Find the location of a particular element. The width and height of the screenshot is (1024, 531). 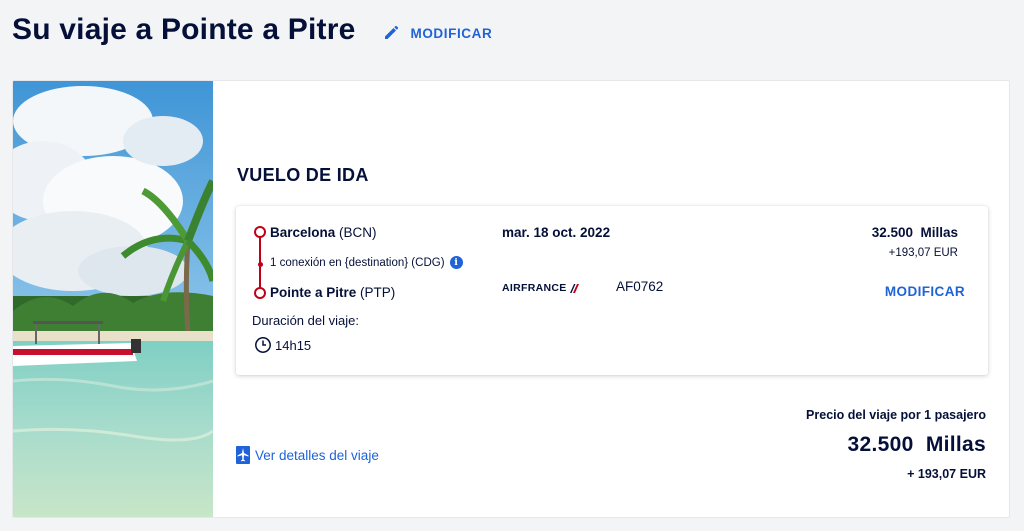

modify-flight-button: MODIFICAR is located at coordinates (925, 291).